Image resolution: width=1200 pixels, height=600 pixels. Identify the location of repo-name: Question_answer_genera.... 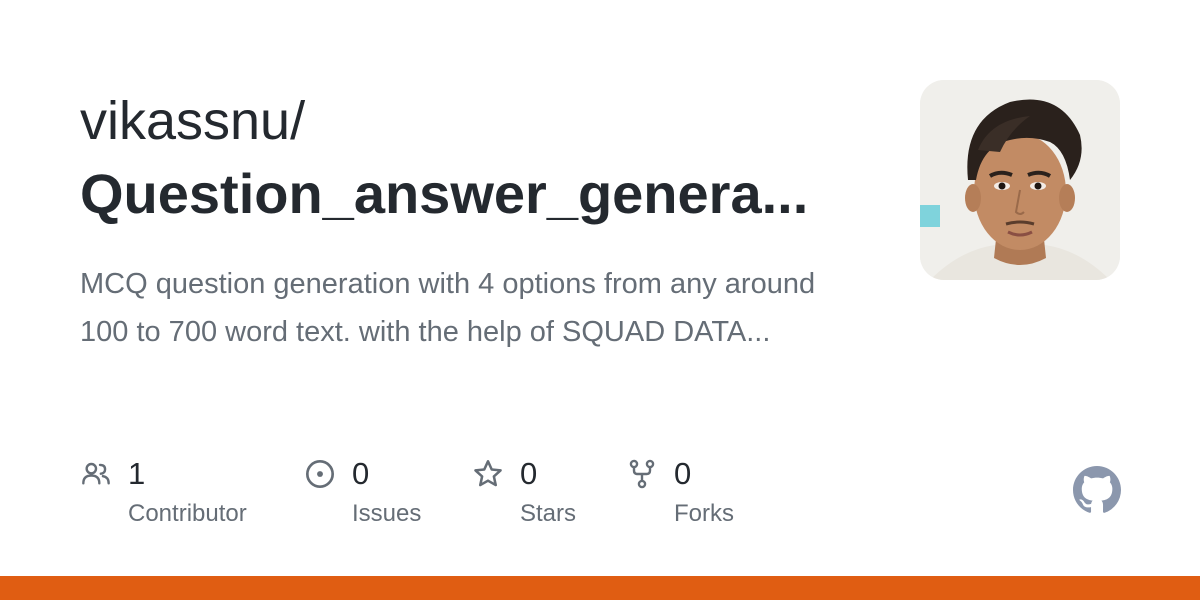
(460, 194).